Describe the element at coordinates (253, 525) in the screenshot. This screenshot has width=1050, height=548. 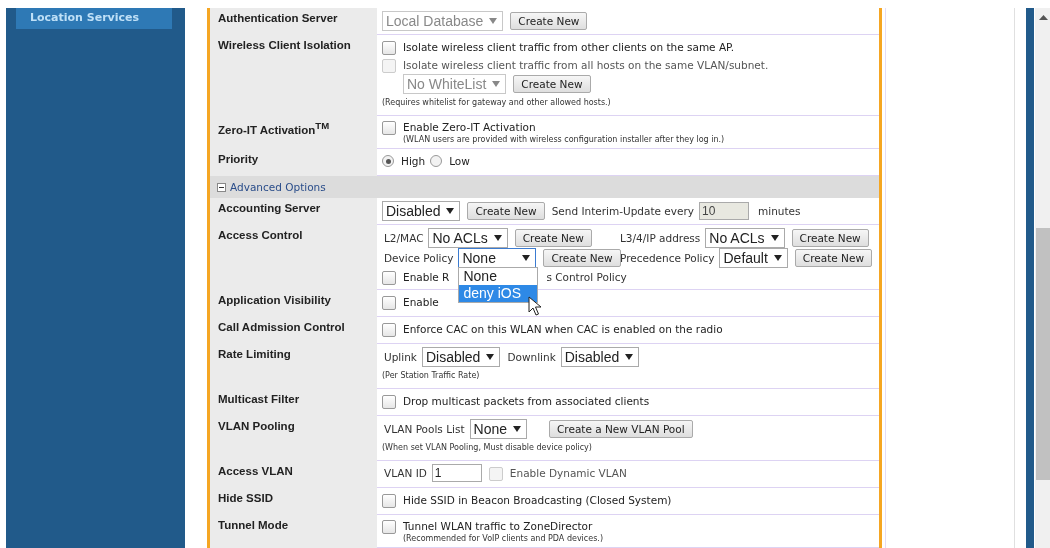
I see `field-label: Tunnel Mode` at that location.